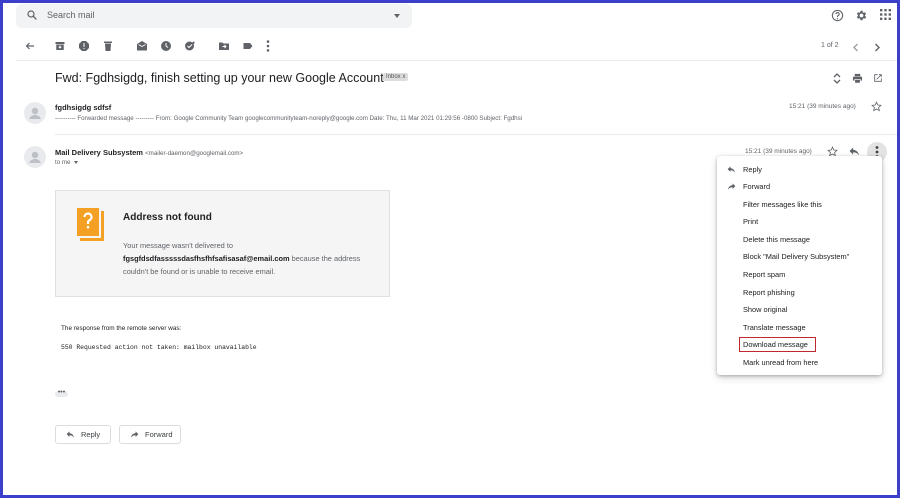 The width and height of the screenshot is (900, 498). What do you see at coordinates (63, 162) in the screenshot?
I see `recipient-text: to me` at bounding box center [63, 162].